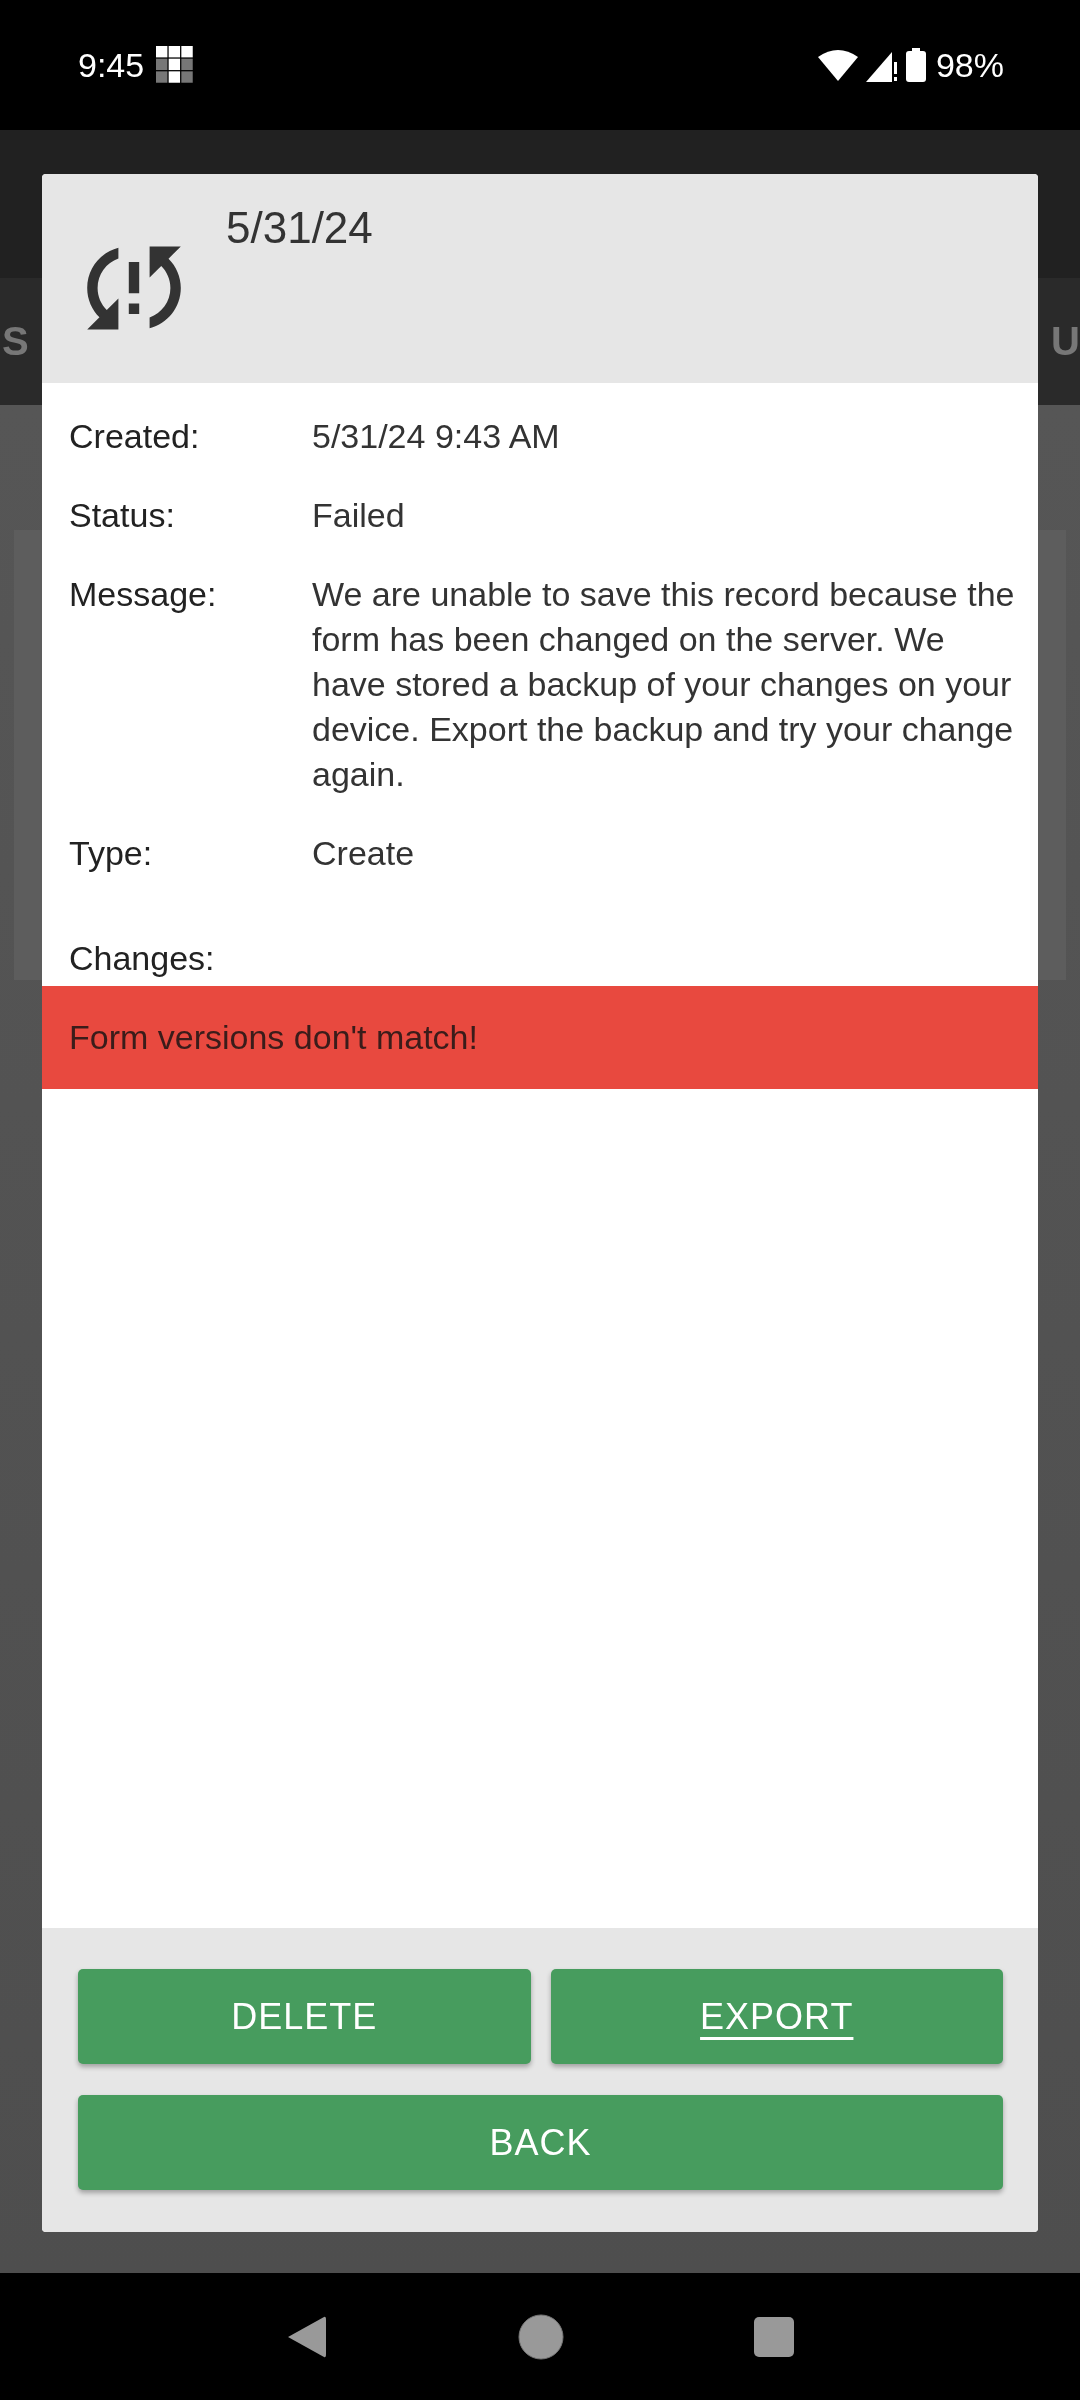 The width and height of the screenshot is (1080, 2400). I want to click on field-label: Status:, so click(122, 515).